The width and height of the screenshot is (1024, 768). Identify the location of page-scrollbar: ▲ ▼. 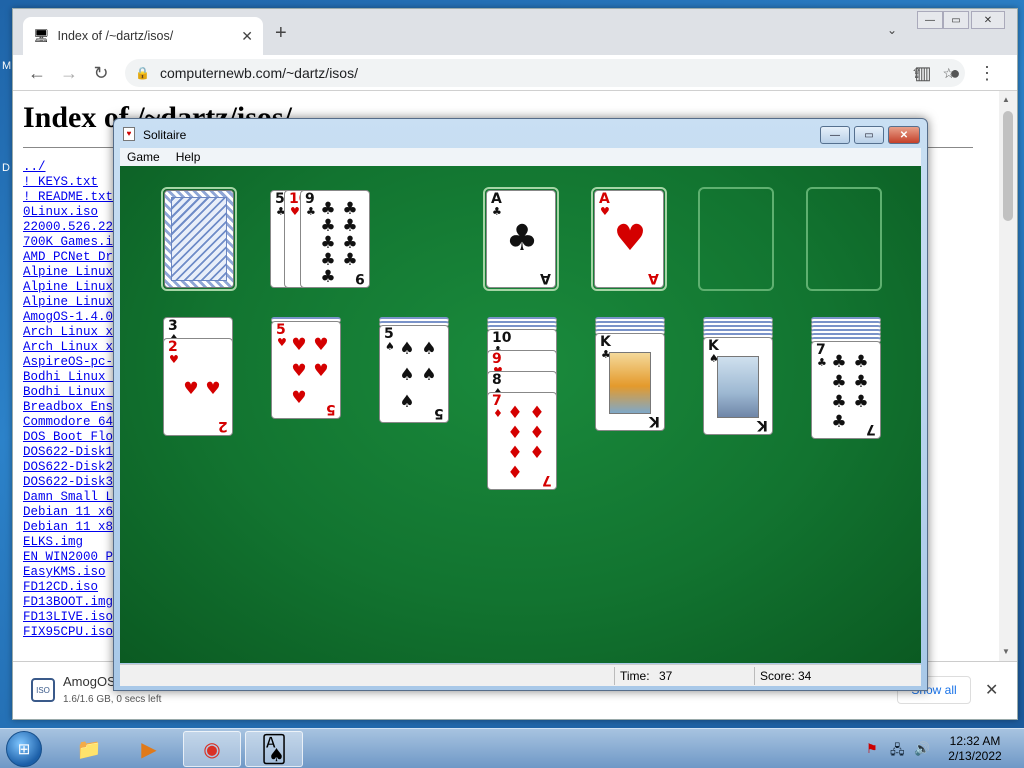
(1008, 376).